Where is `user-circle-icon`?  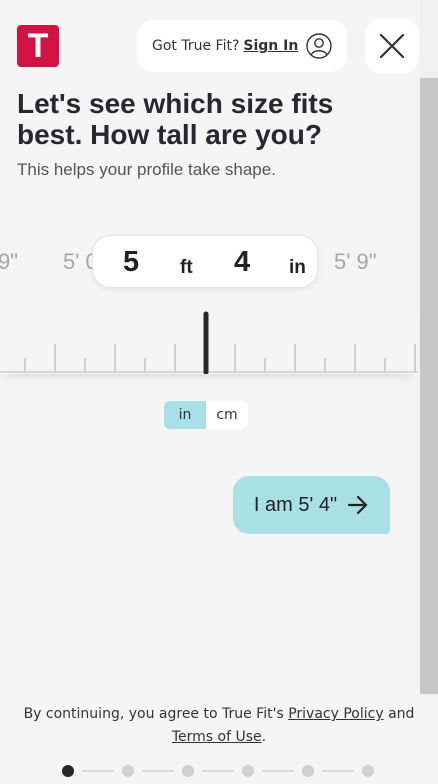 user-circle-icon is located at coordinates (319, 46).